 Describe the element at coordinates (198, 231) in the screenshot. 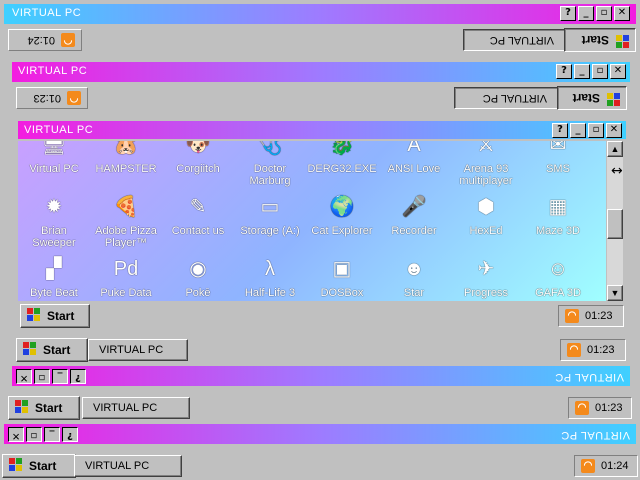

I see `desktop-icon-label: Contact us` at that location.